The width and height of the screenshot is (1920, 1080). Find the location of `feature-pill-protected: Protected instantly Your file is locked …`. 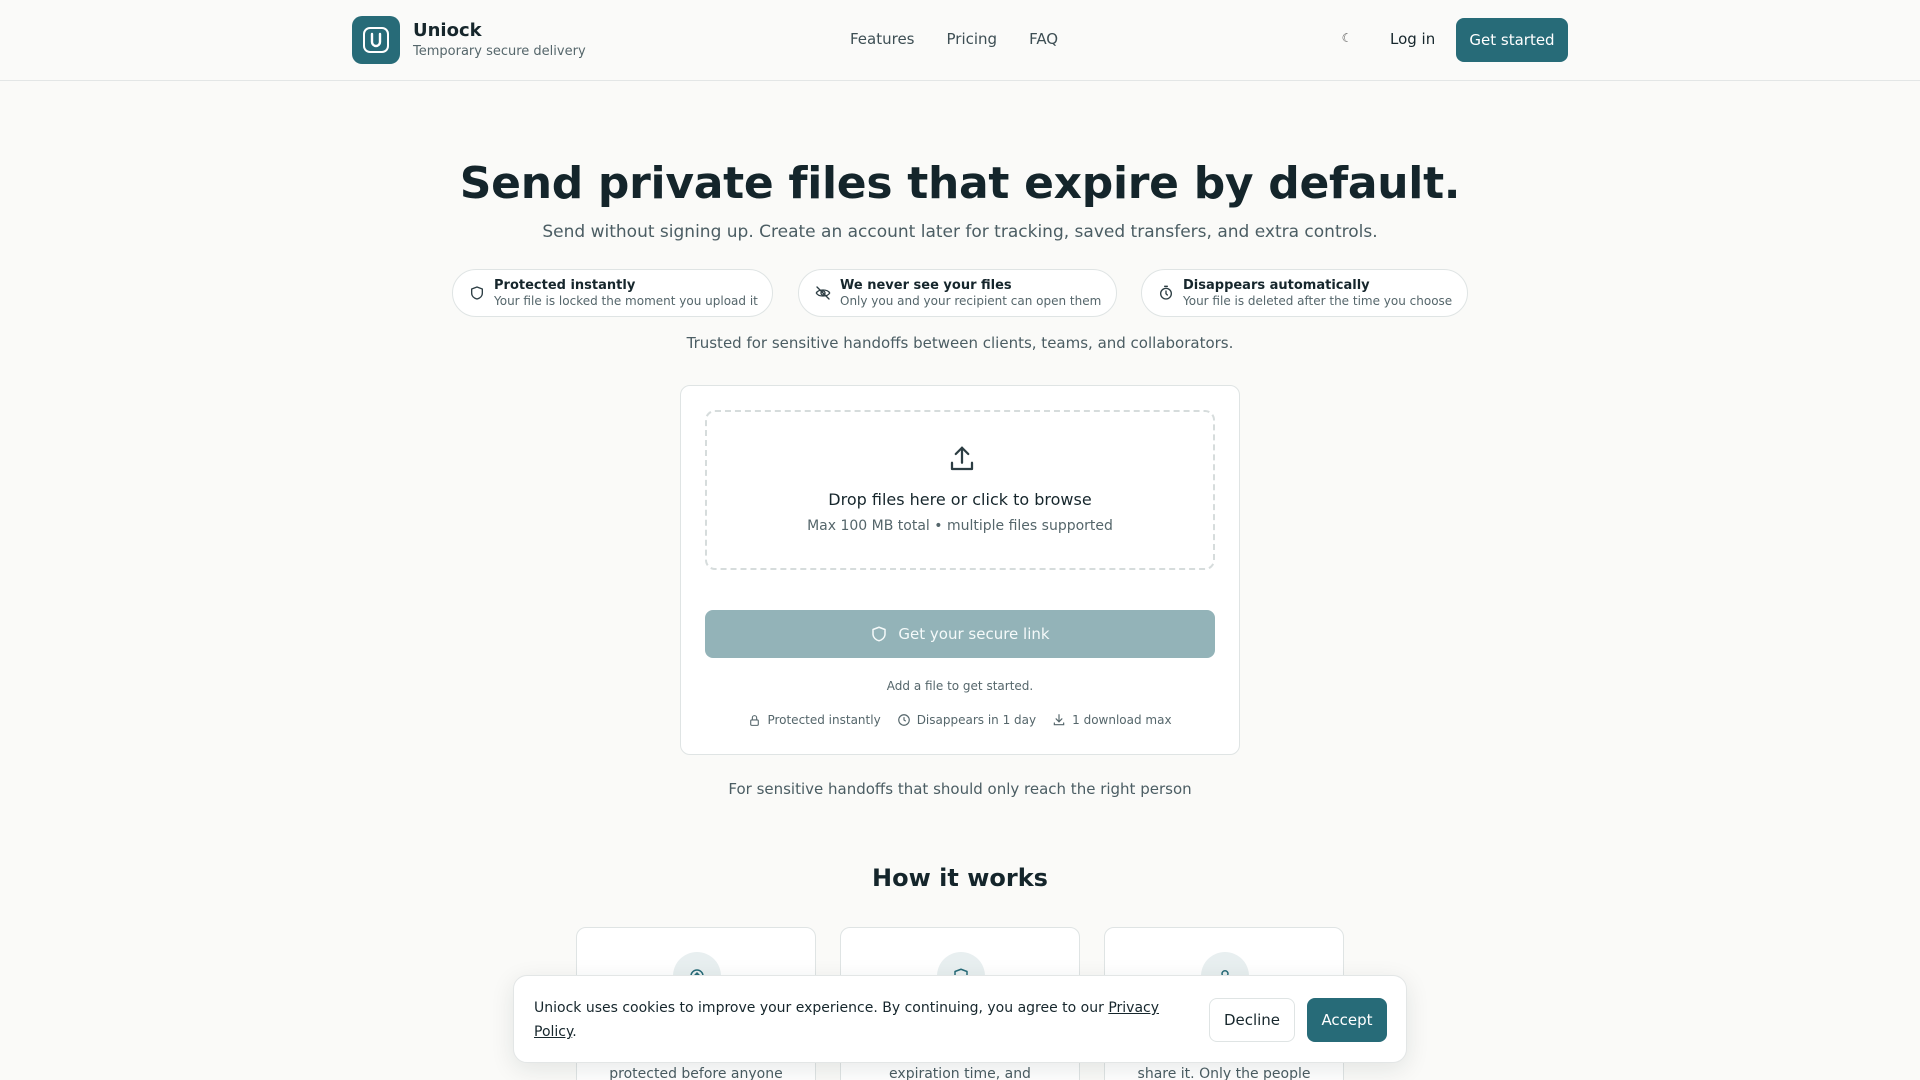

feature-pill-protected: Protected instantly Your file is locked … is located at coordinates (612, 293).